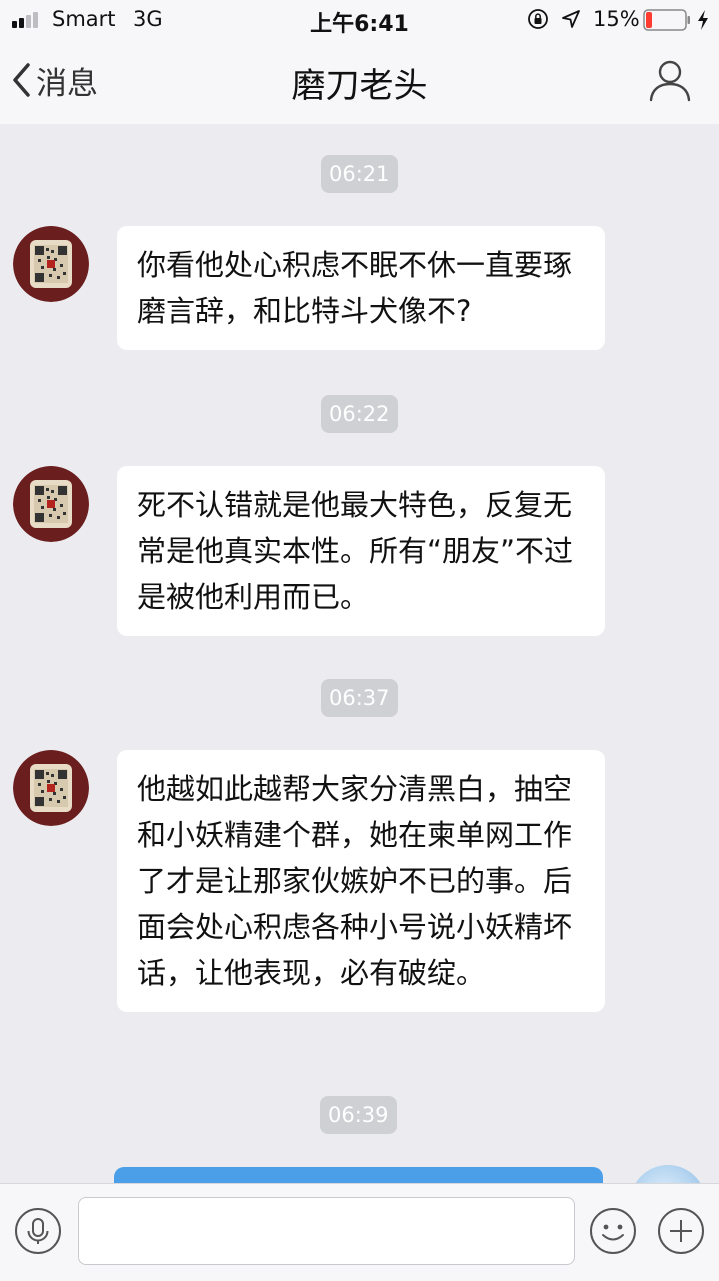  Describe the element at coordinates (326, 1231) in the screenshot. I see `message-input` at that location.